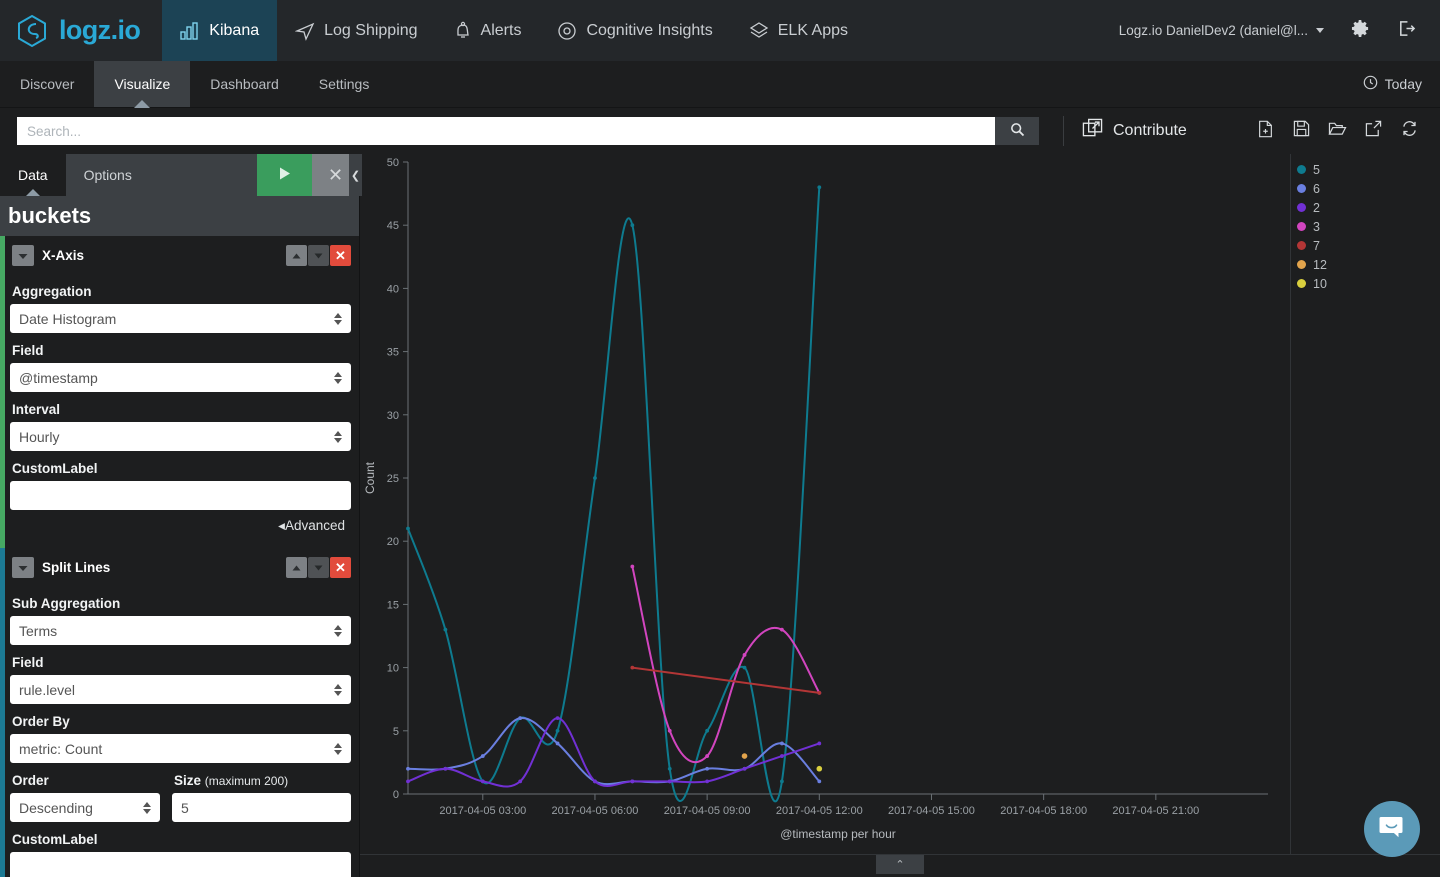 The width and height of the screenshot is (1440, 877). I want to click on nav-item-kibana: Kibana, so click(220, 30).